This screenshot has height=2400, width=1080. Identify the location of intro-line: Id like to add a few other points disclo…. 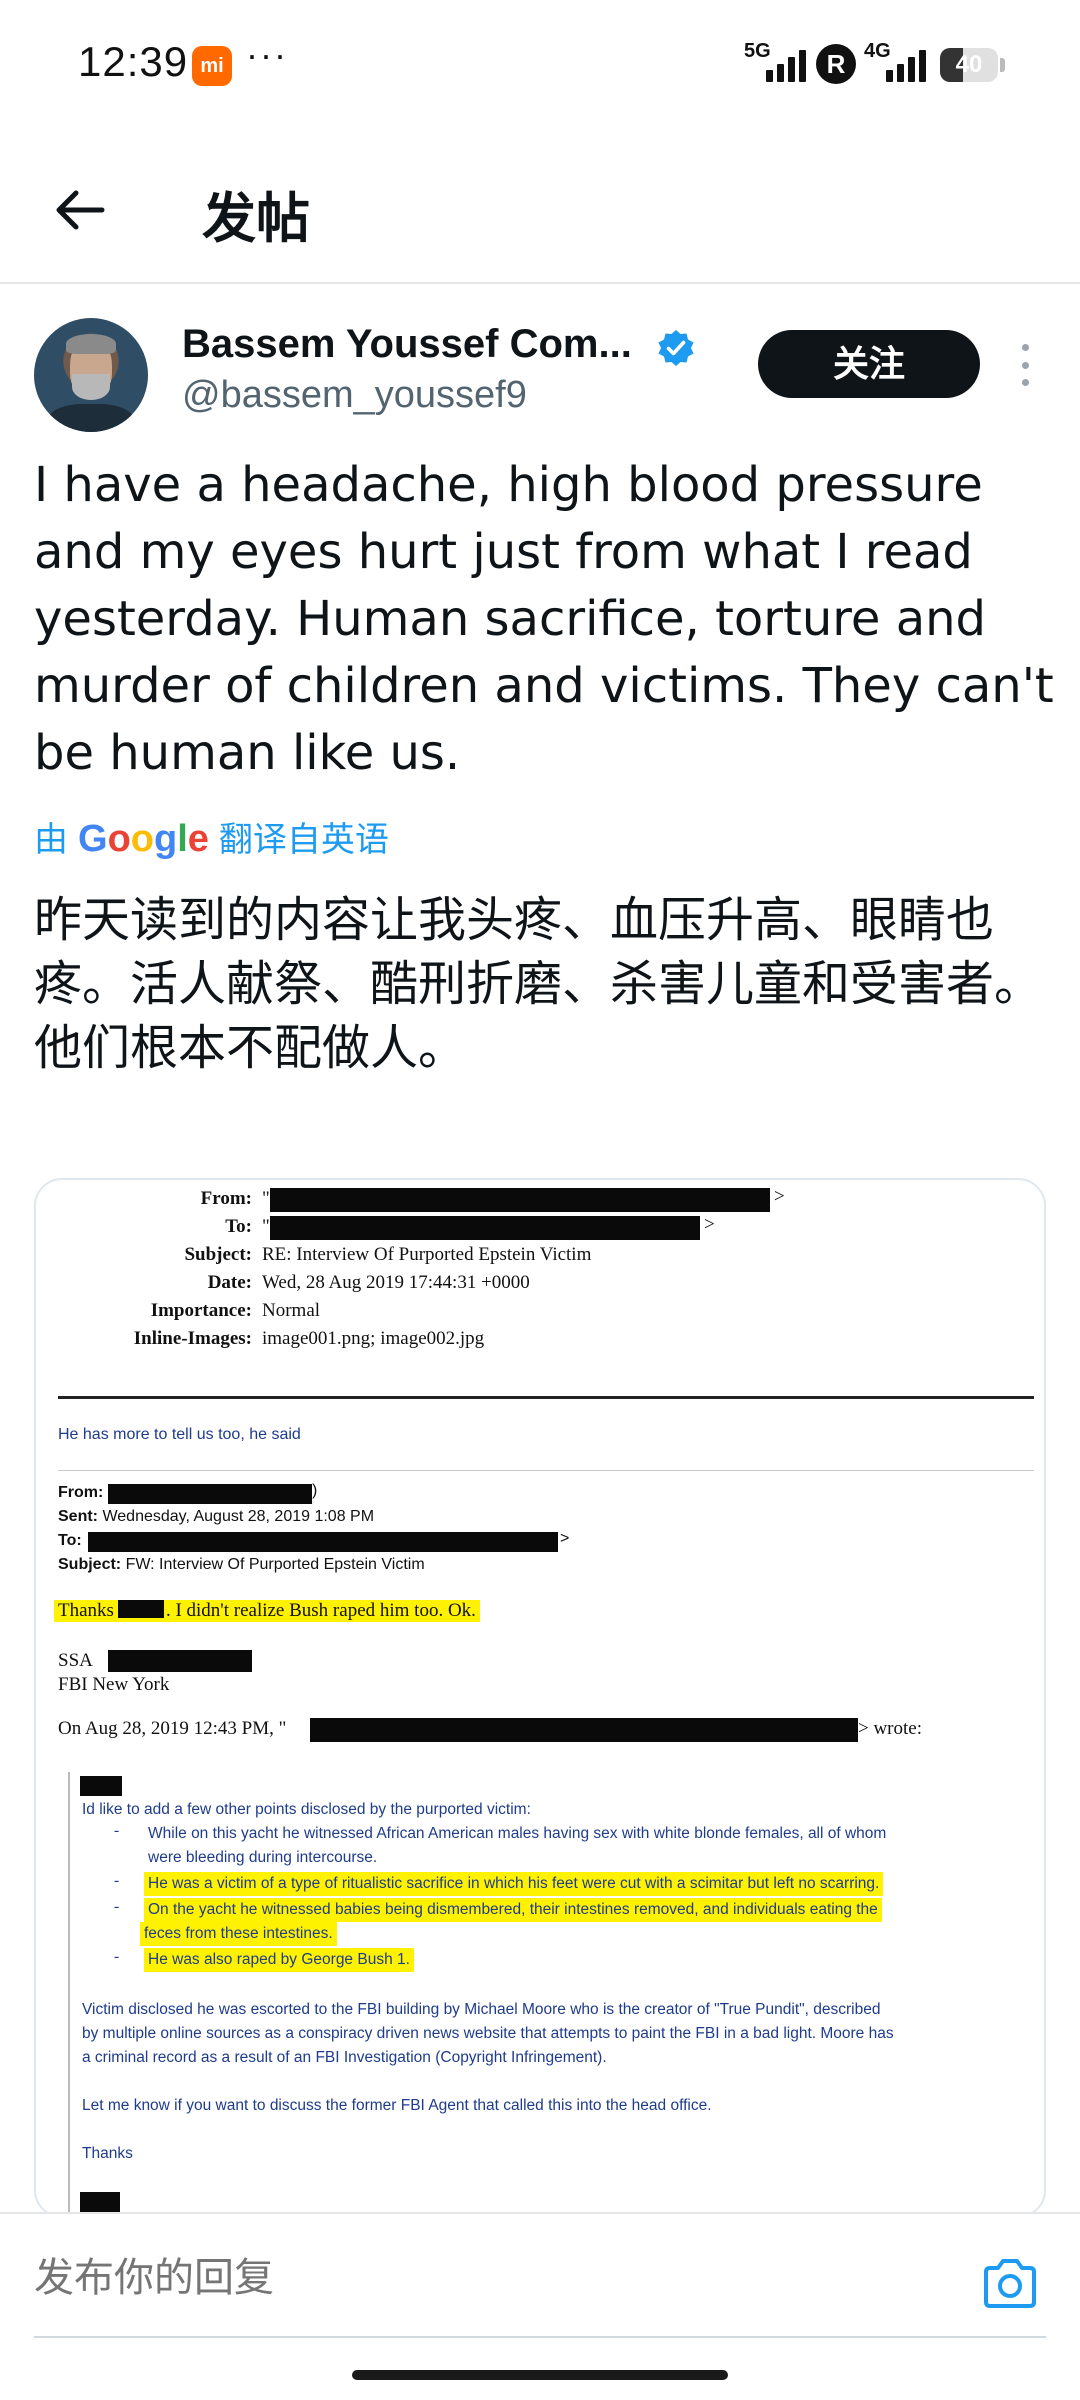
(306, 1809).